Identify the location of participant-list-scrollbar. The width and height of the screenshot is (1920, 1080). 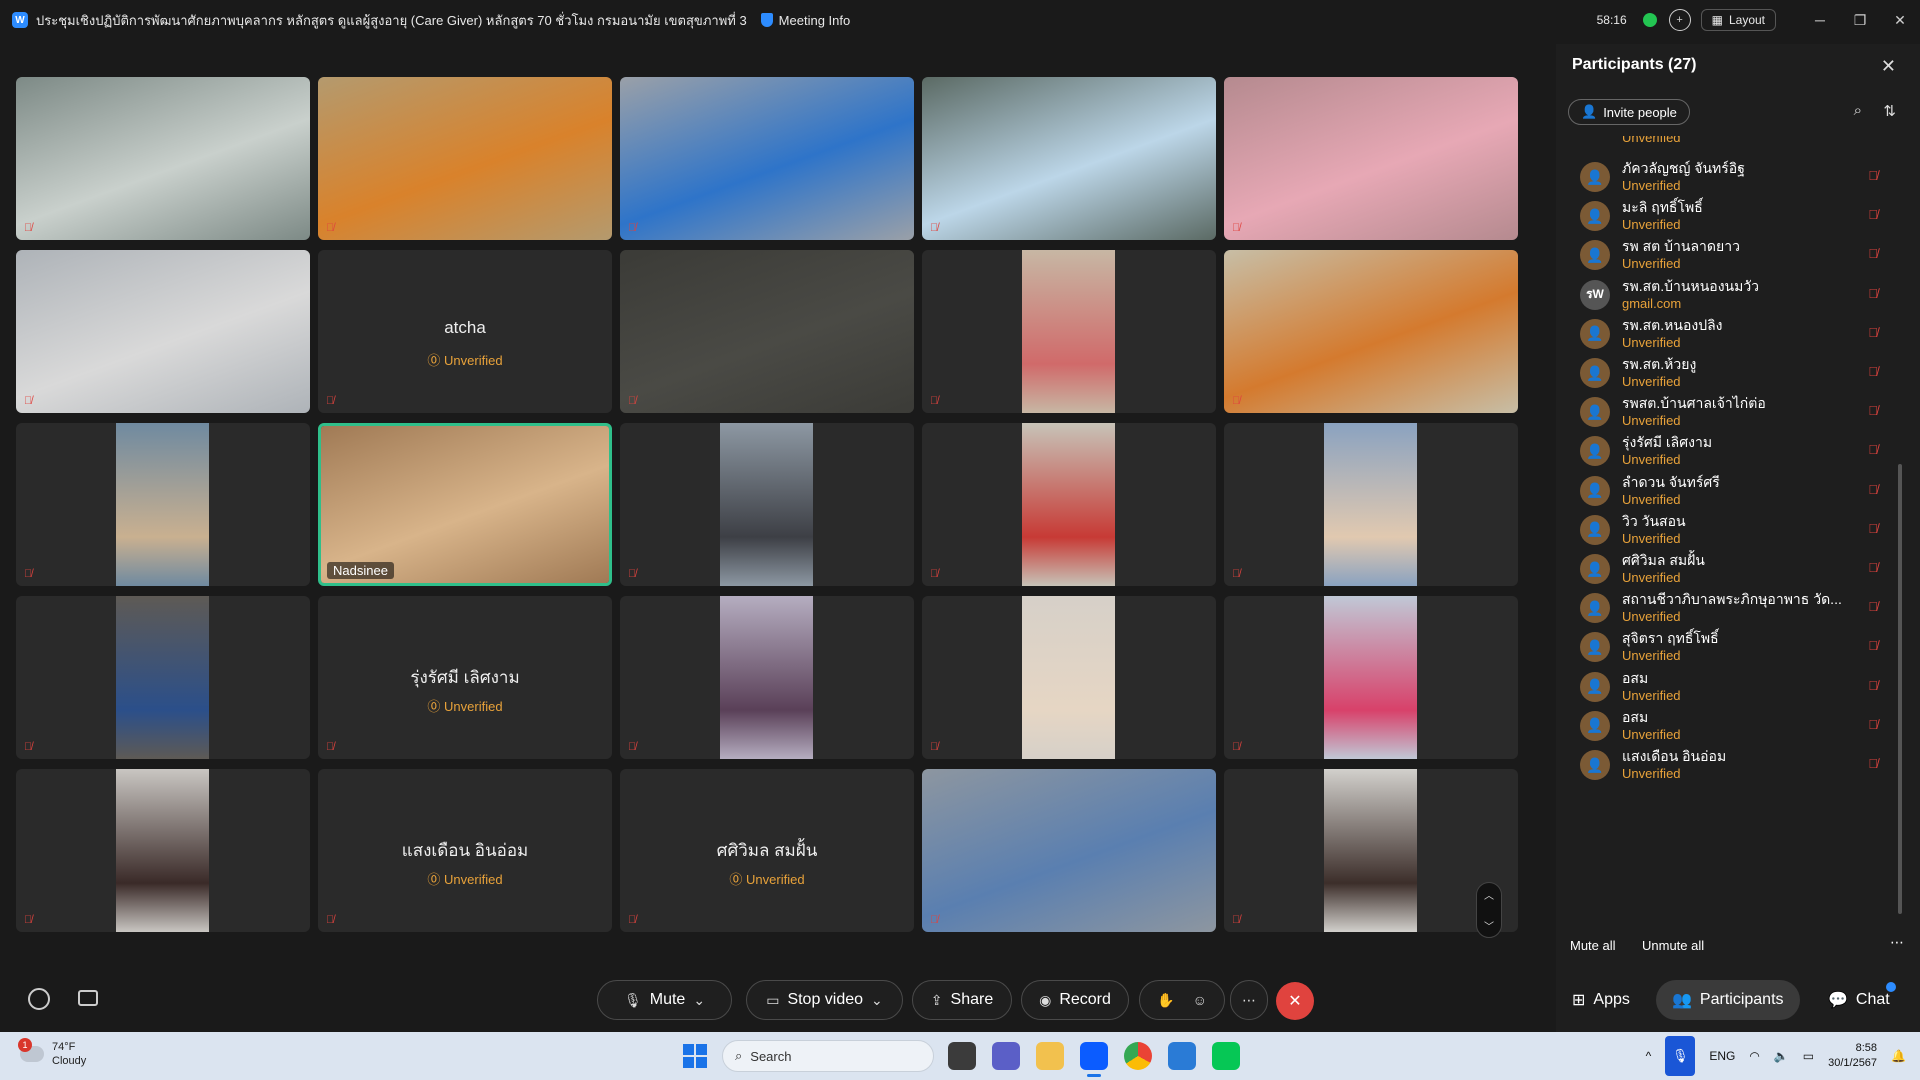
(1900, 689).